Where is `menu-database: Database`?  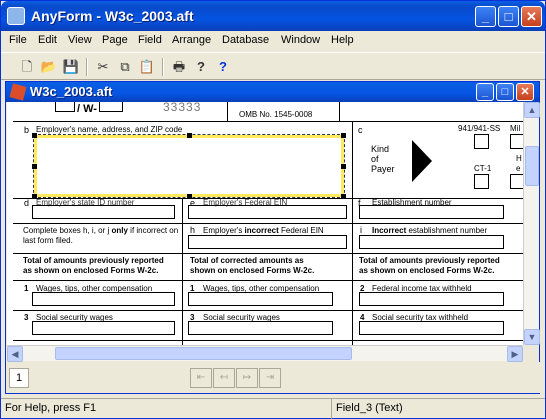
menu-database: Database is located at coordinates (245, 40).